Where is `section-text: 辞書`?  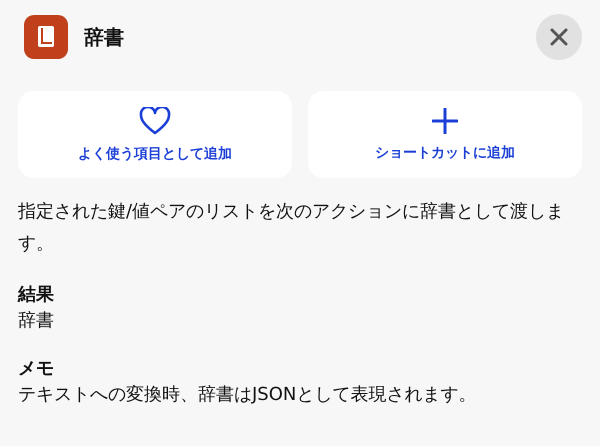
section-text: 辞書 is located at coordinates (36, 321).